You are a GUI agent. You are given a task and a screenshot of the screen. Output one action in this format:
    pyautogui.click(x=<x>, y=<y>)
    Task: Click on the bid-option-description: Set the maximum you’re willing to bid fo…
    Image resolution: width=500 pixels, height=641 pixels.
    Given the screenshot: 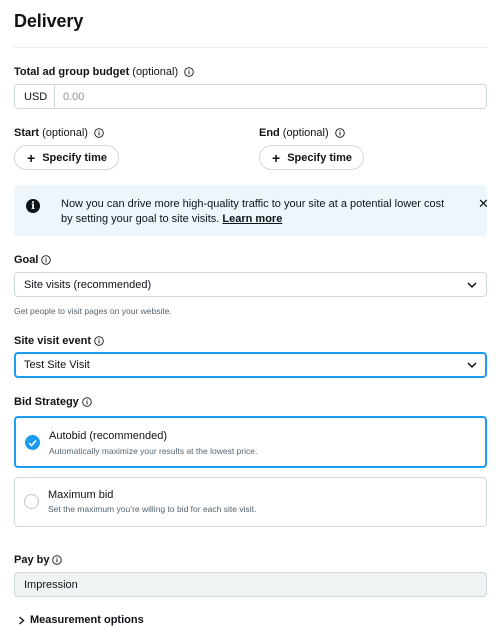 What is the action you would take?
    pyautogui.click(x=152, y=509)
    